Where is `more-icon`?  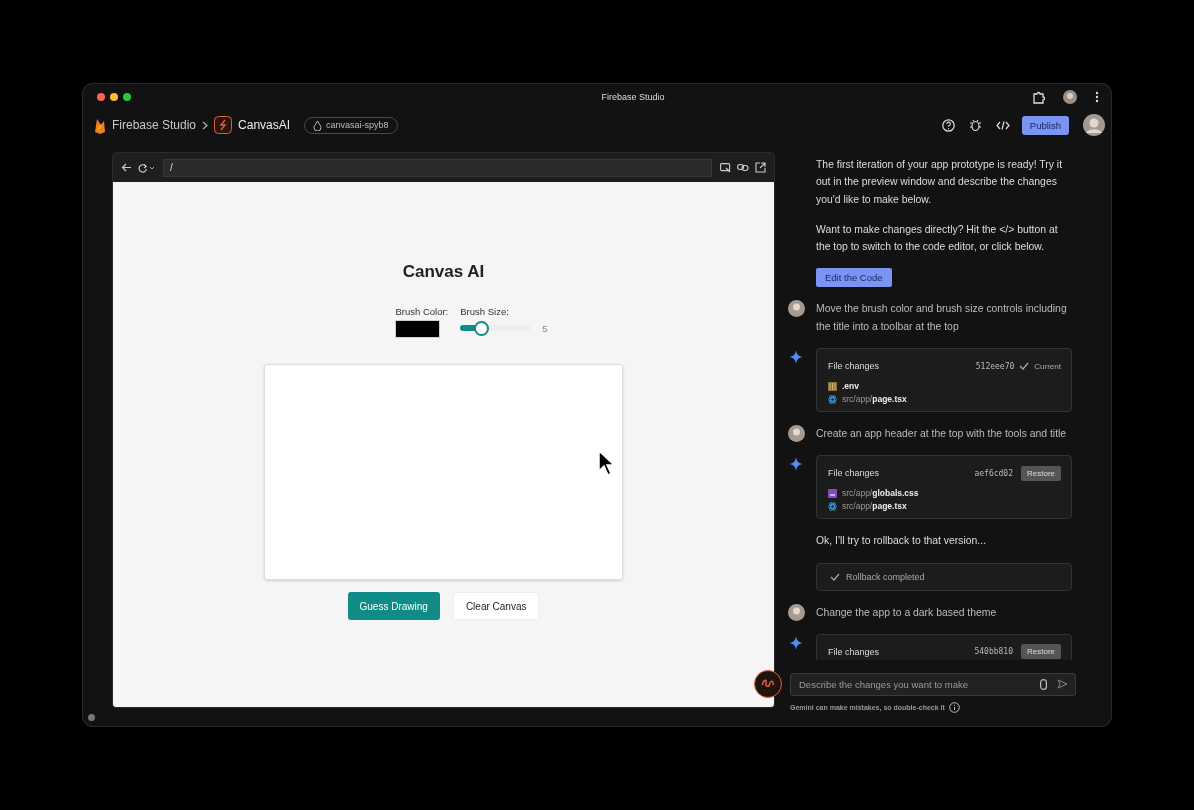
more-icon is located at coordinates (1097, 97).